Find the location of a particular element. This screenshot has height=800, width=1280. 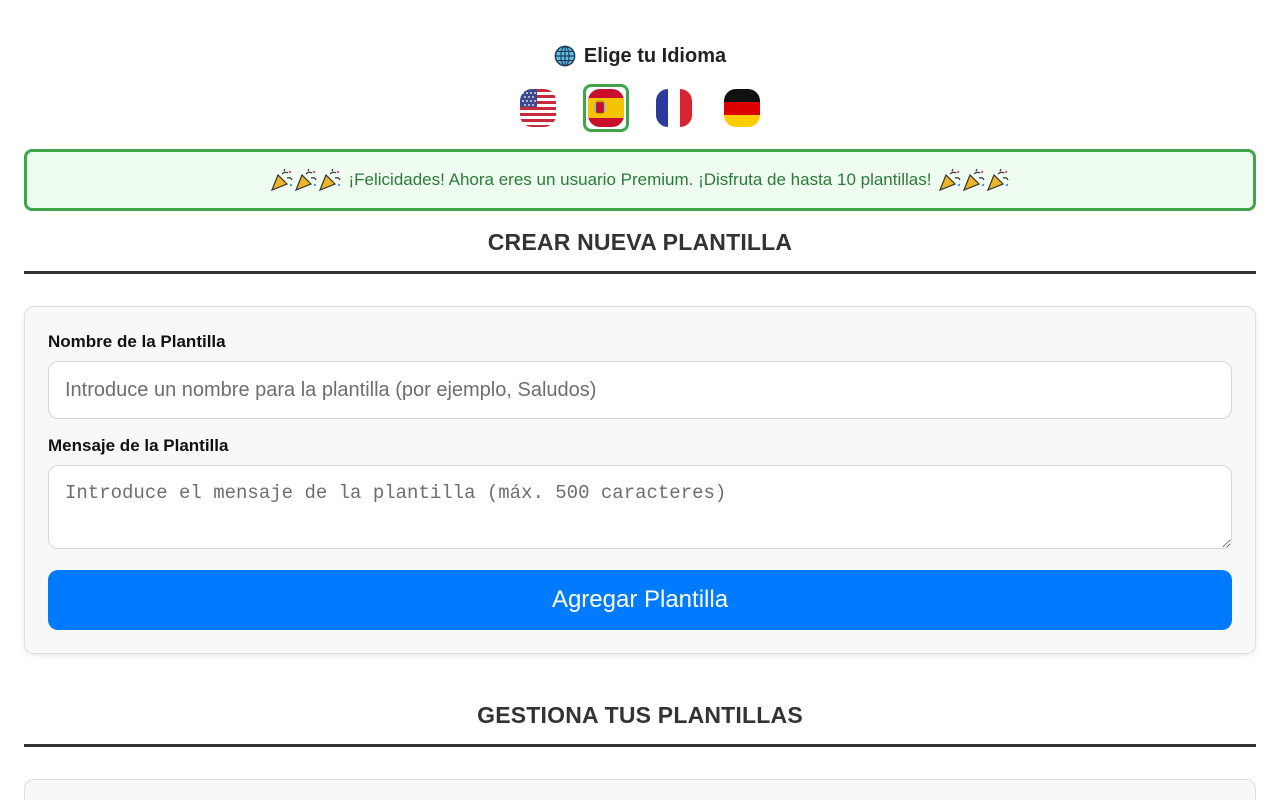

language-header: Elige tu Idioma is located at coordinates (640, 56).